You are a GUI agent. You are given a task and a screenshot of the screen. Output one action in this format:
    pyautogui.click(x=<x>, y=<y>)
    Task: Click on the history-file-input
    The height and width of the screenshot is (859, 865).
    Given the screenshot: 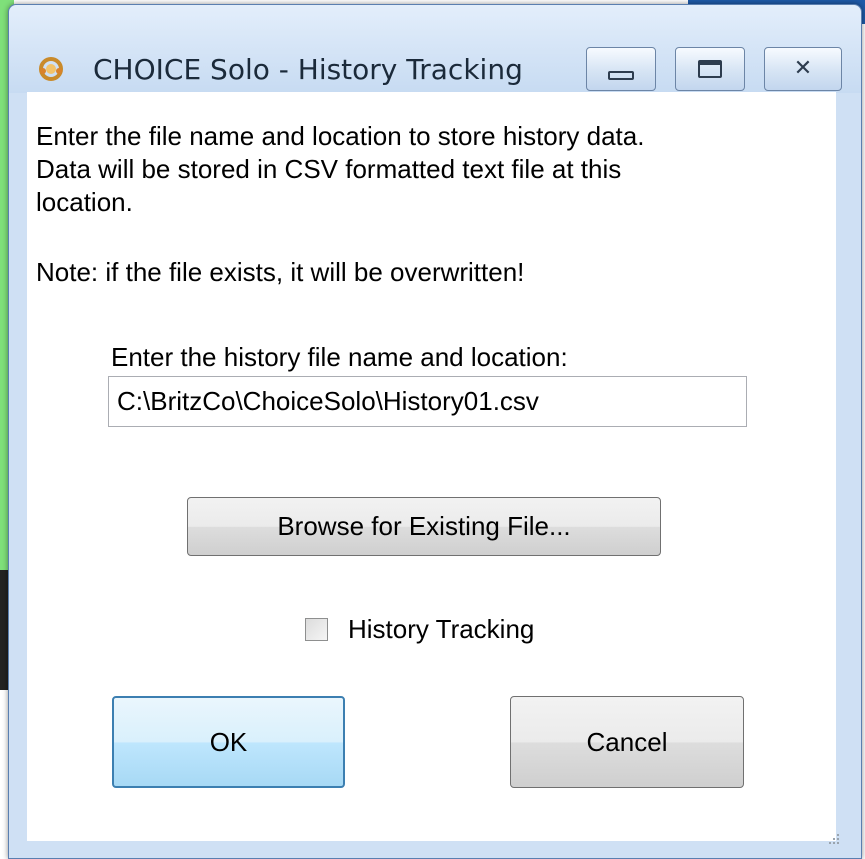 What is the action you would take?
    pyautogui.click(x=427, y=401)
    